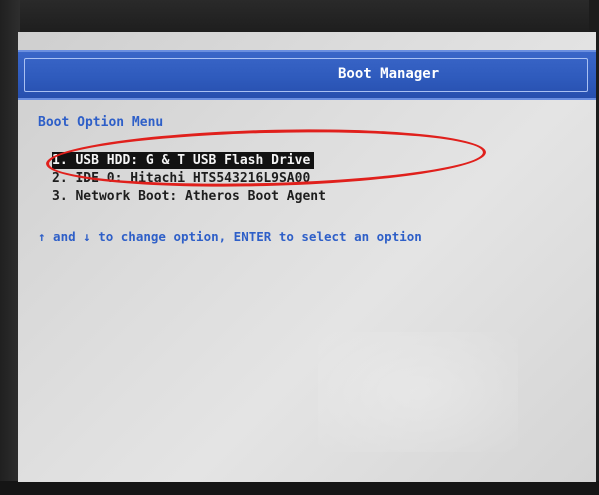 The width and height of the screenshot is (599, 495). I want to click on boot-option-network-boot: 3. Network Boot: Atheros Boot Agent, so click(189, 196).